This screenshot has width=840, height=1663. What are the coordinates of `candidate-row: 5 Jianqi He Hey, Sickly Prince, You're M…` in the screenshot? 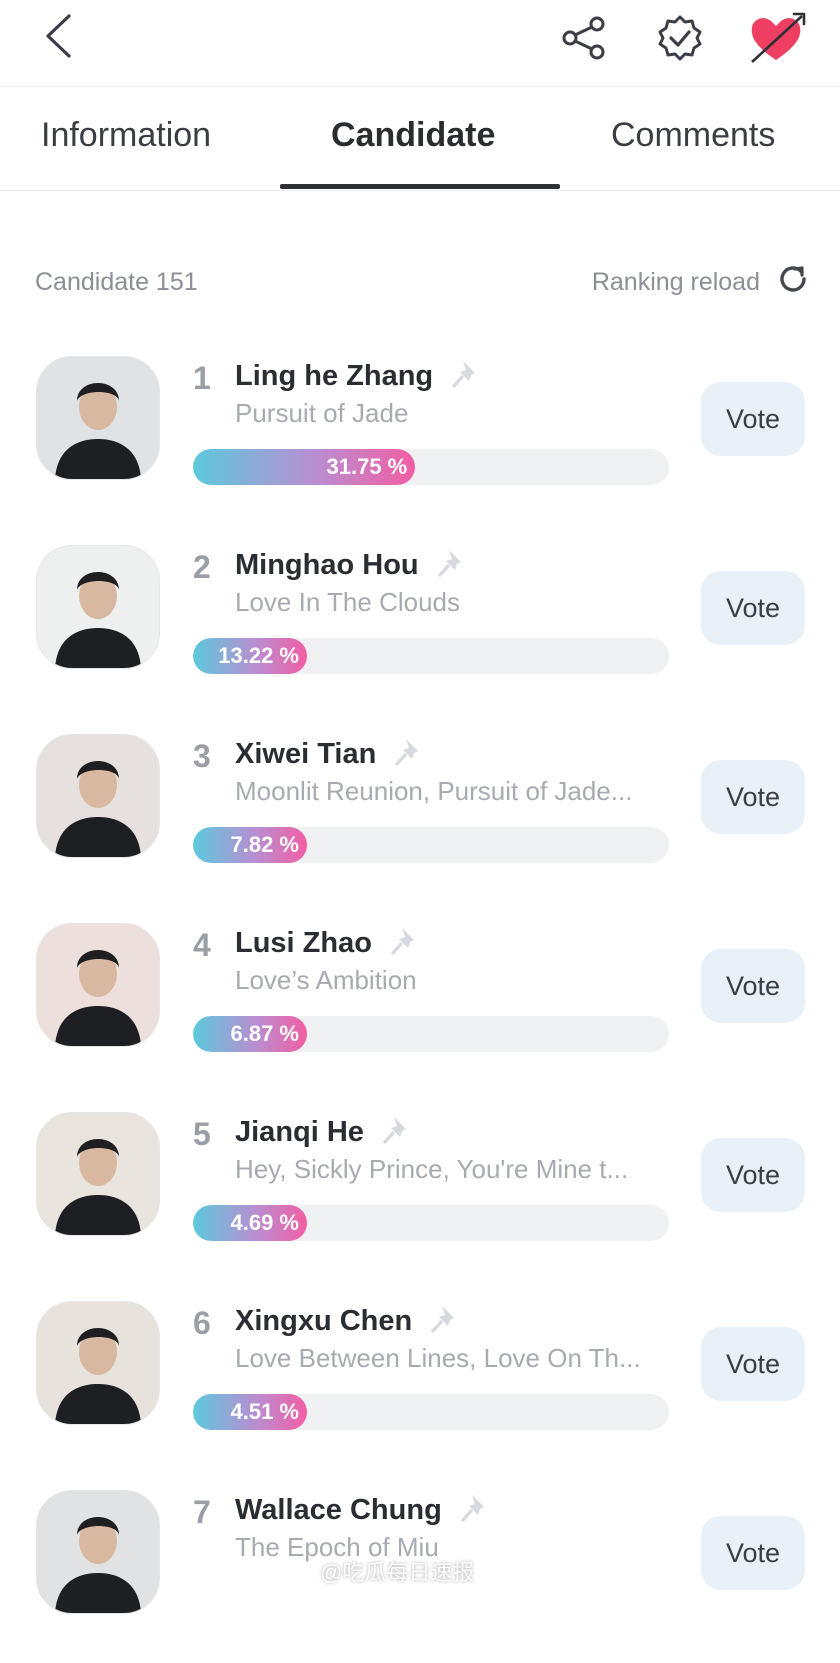 It's located at (420, 1188).